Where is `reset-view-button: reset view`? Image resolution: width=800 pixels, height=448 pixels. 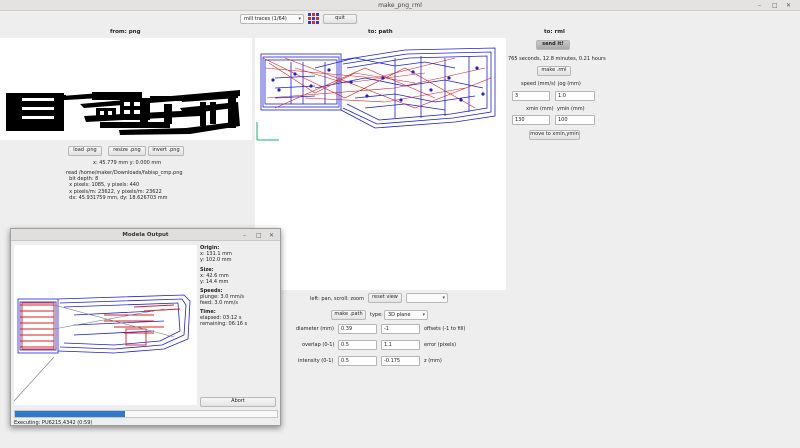 reset-view-button: reset view is located at coordinates (385, 298).